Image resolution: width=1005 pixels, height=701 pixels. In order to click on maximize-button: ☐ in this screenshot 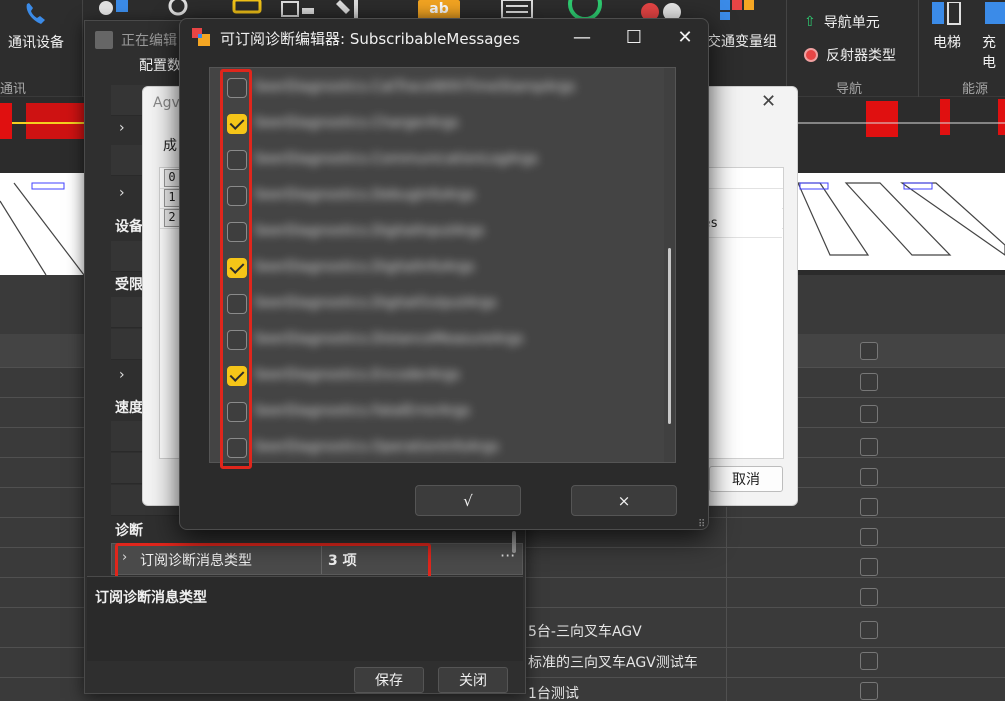, I will do `click(634, 37)`.